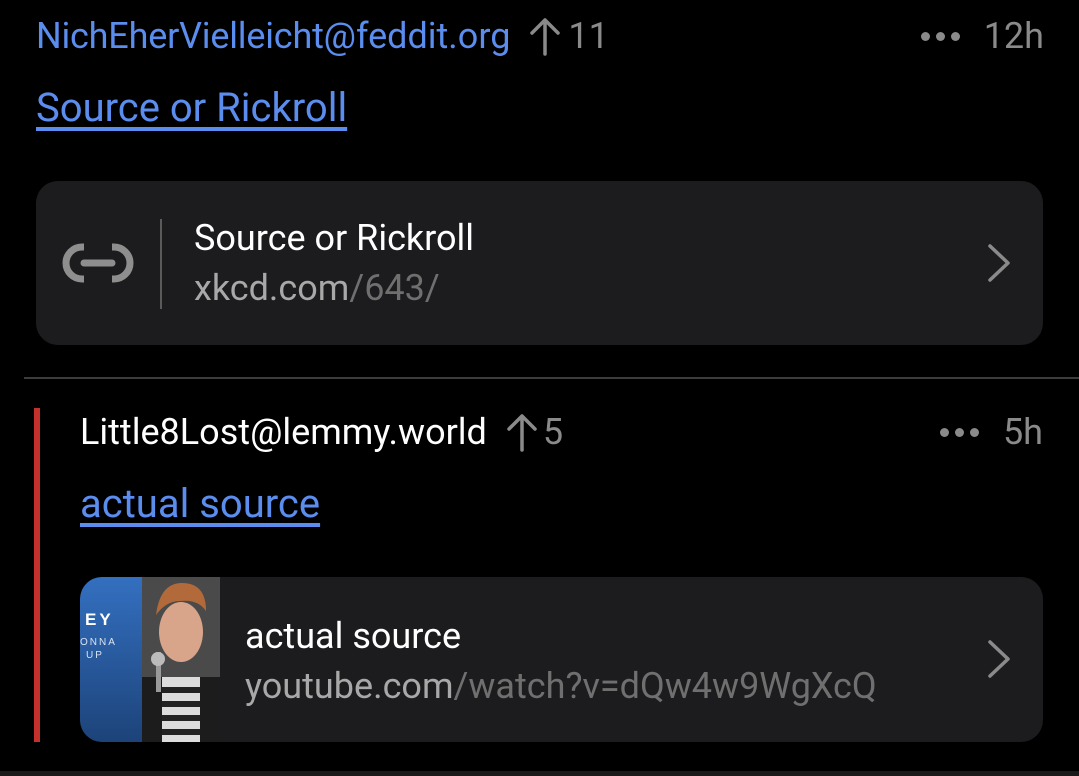  Describe the element at coordinates (368, 432) in the screenshot. I see `author-instance: @lemmy.world` at that location.